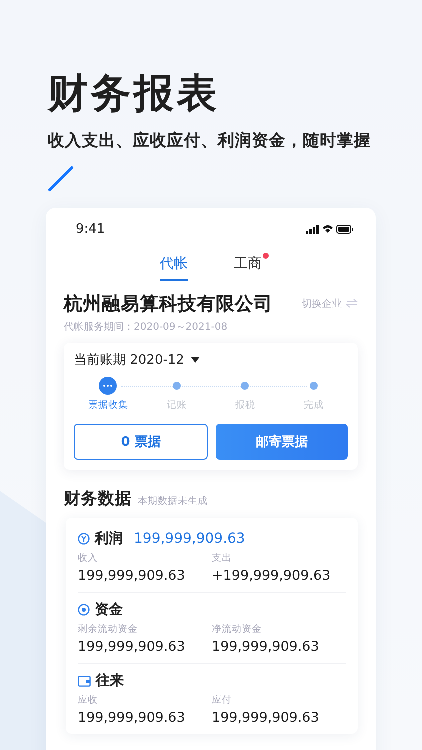 The image size is (422, 750). I want to click on tab: 代帐, so click(174, 268).